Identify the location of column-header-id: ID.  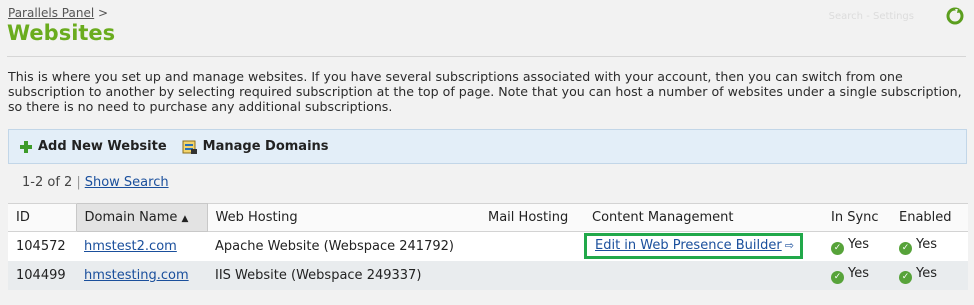
(42, 217).